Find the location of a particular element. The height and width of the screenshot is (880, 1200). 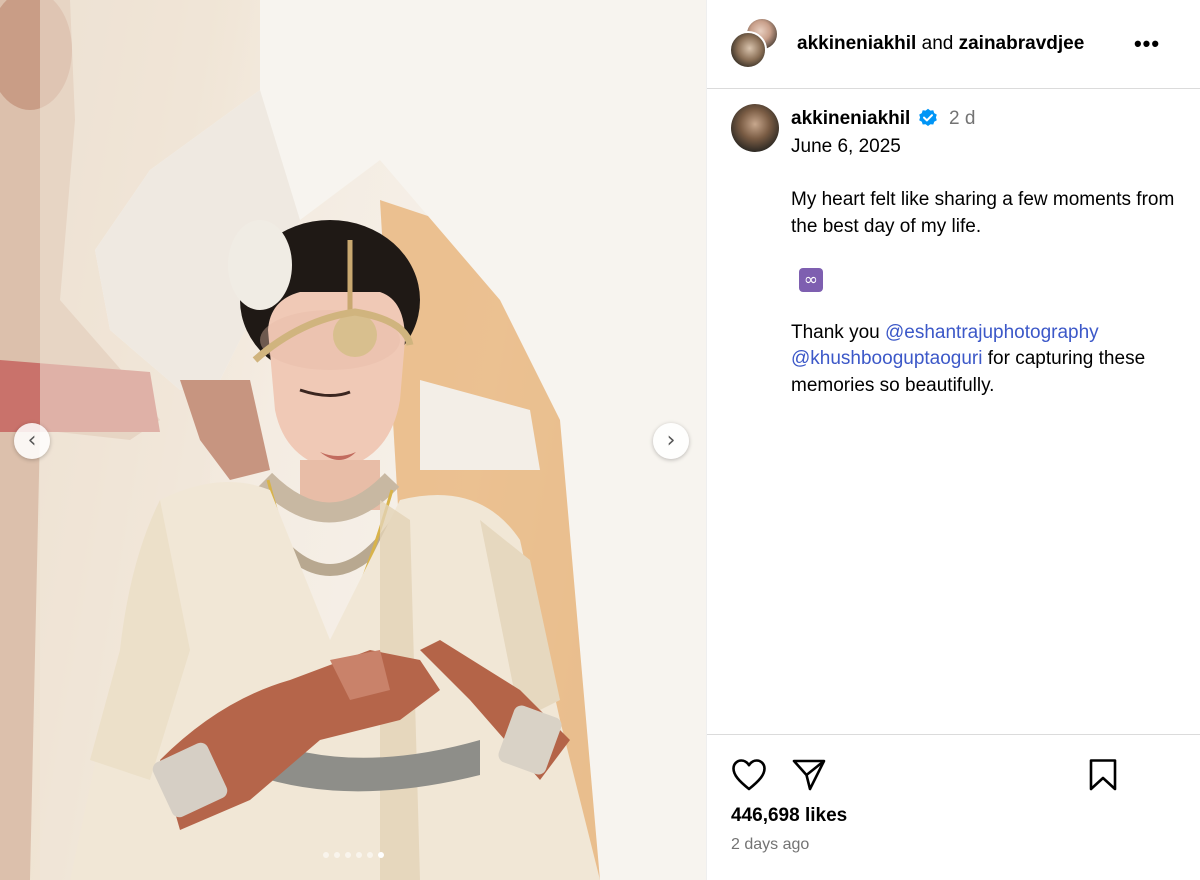

carousel-dot-active is located at coordinates (380, 855).